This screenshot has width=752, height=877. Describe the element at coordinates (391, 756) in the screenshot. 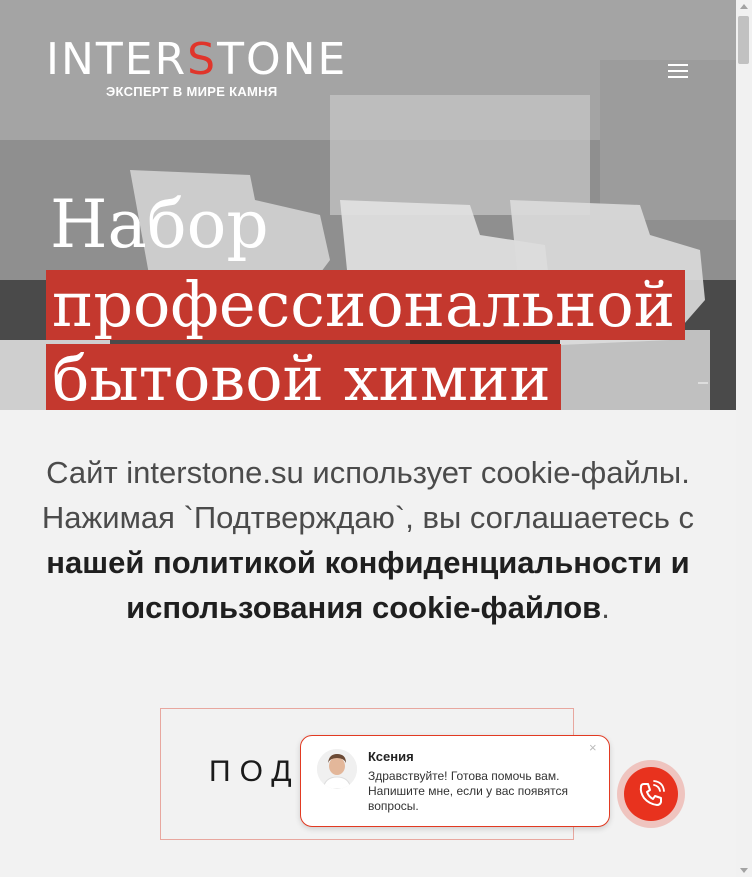

I see `operator-name: Ксения` at that location.